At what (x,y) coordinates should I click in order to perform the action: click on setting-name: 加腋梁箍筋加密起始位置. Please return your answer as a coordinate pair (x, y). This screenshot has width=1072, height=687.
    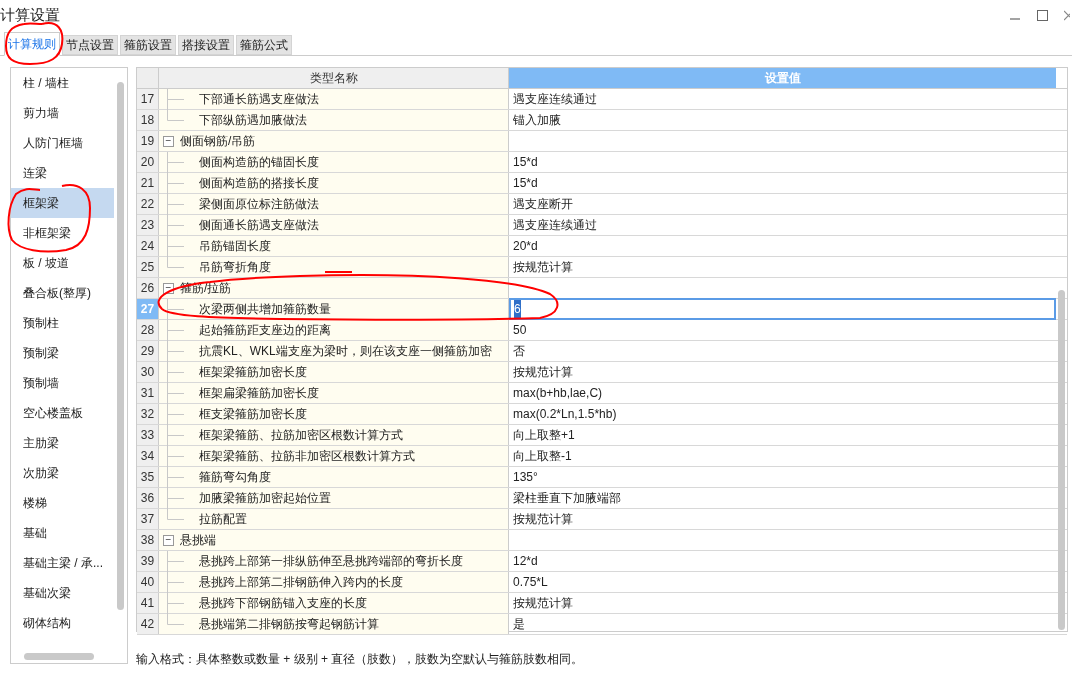
    Looking at the image, I should click on (265, 498).